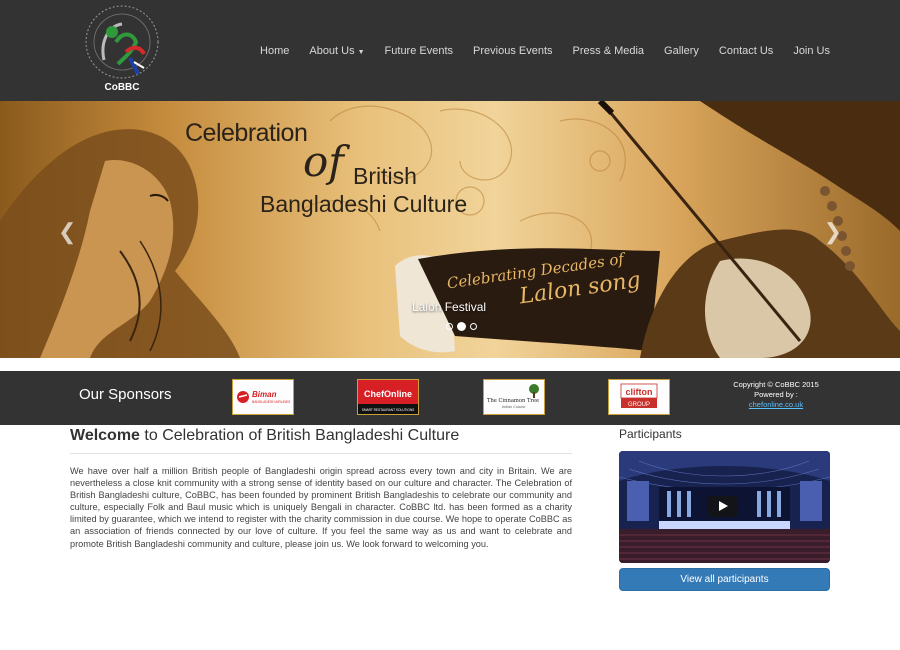  I want to click on svg-text: CoBBC, so click(122, 87).